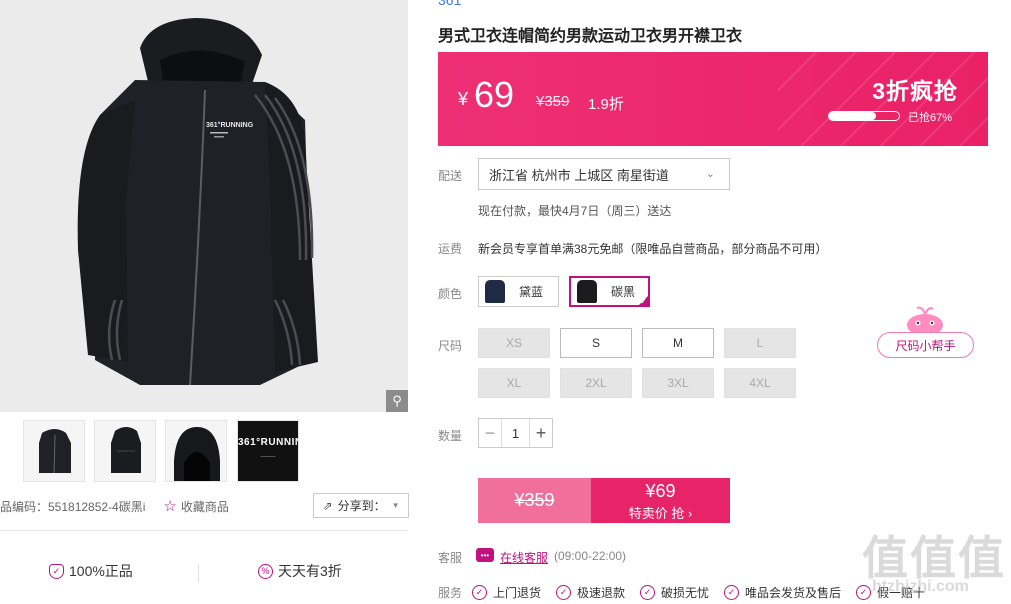 The height and width of the screenshot is (604, 1011). What do you see at coordinates (450, 558) in the screenshot?
I see `customer-service-label: 客服` at bounding box center [450, 558].